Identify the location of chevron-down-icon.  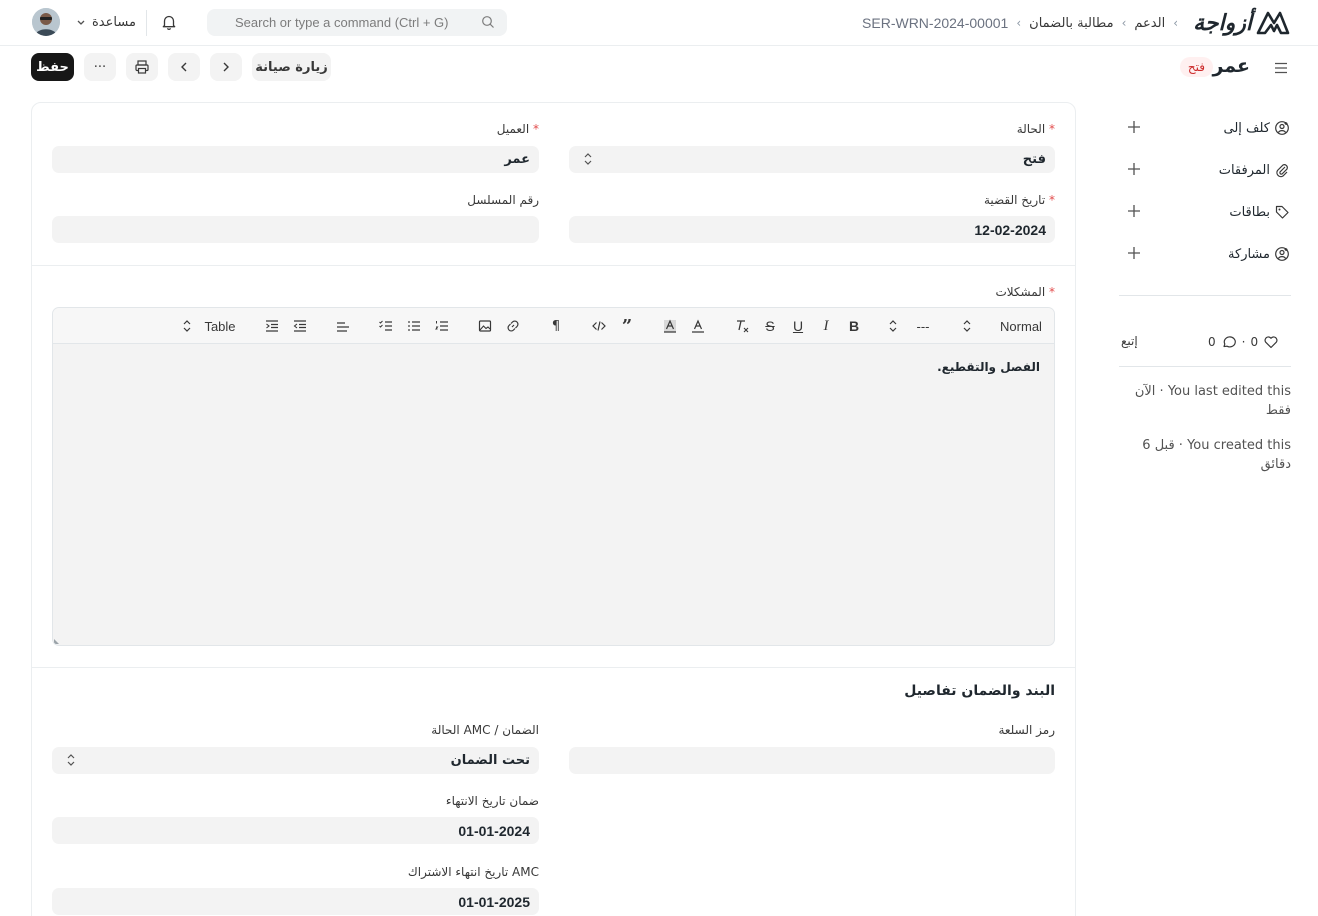
(81, 22).